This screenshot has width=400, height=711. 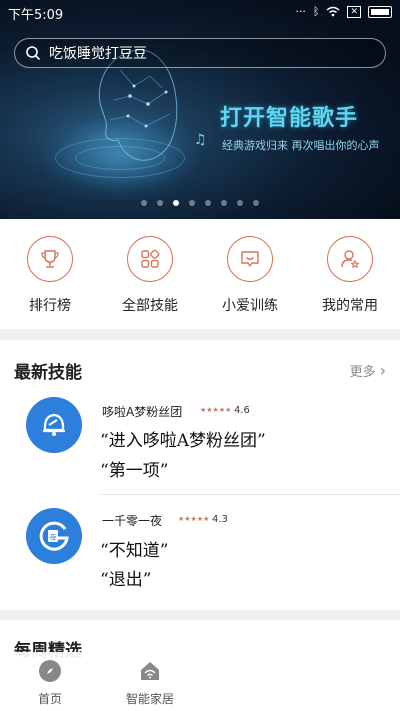 I want to click on quick-entry-ranking: 排行榜, so click(x=50, y=274).